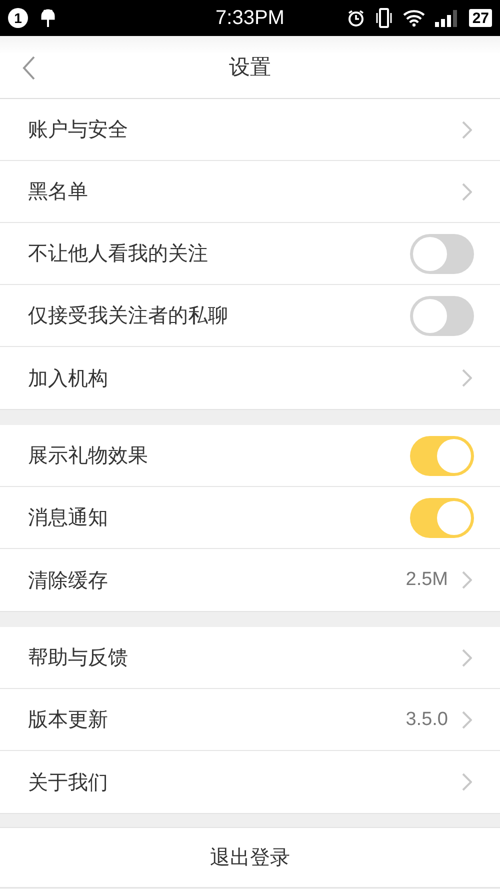 This screenshot has height=889, width=500. Describe the element at coordinates (68, 782) in the screenshot. I see `setting-label: 关于我们` at that location.